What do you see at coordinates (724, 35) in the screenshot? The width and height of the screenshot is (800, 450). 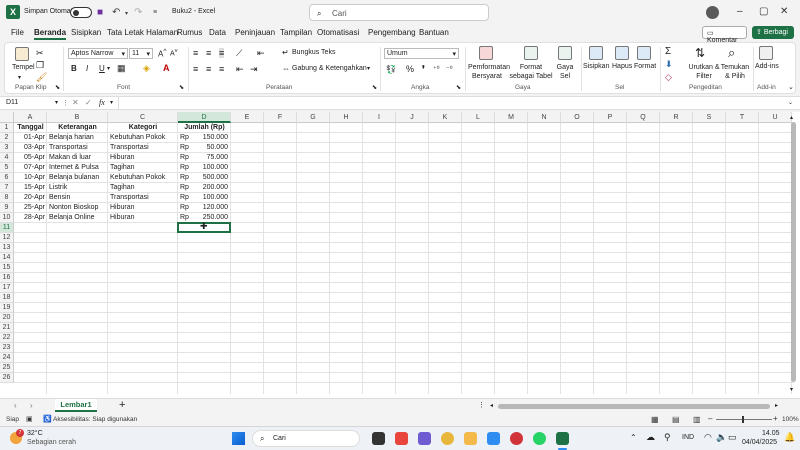 I see `comment-button: ▭ Komentar` at bounding box center [724, 35].